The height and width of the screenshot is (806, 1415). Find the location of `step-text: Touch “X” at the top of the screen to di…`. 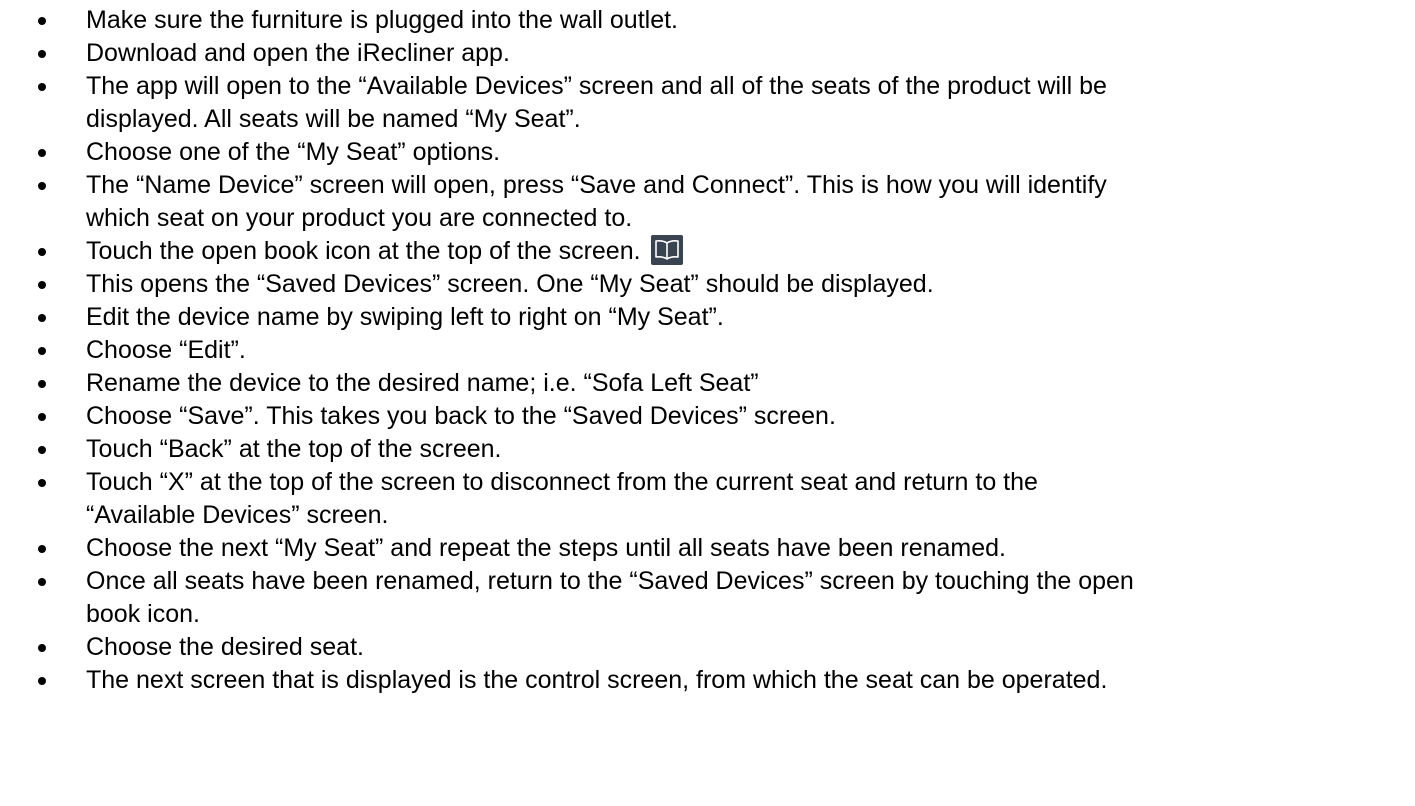

step-text: Touch “X” at the top of the screen to di… is located at coordinates (562, 482).